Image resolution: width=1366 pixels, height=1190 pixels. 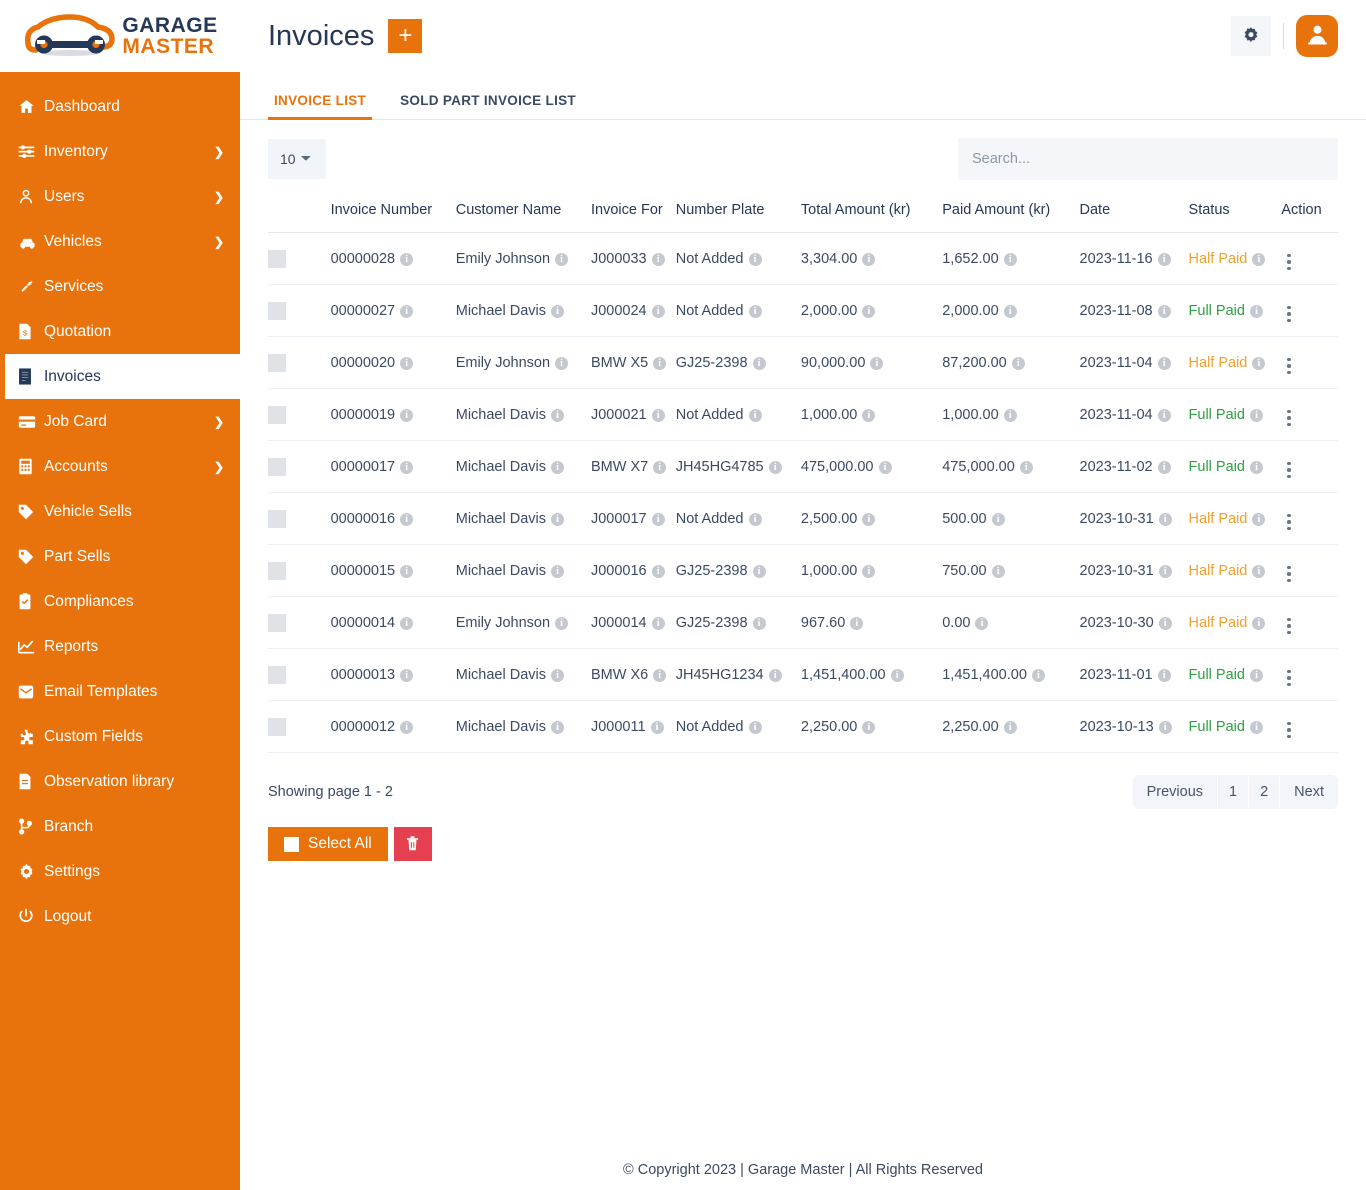 What do you see at coordinates (328, 844) in the screenshot?
I see `select-all-button: Select All` at bounding box center [328, 844].